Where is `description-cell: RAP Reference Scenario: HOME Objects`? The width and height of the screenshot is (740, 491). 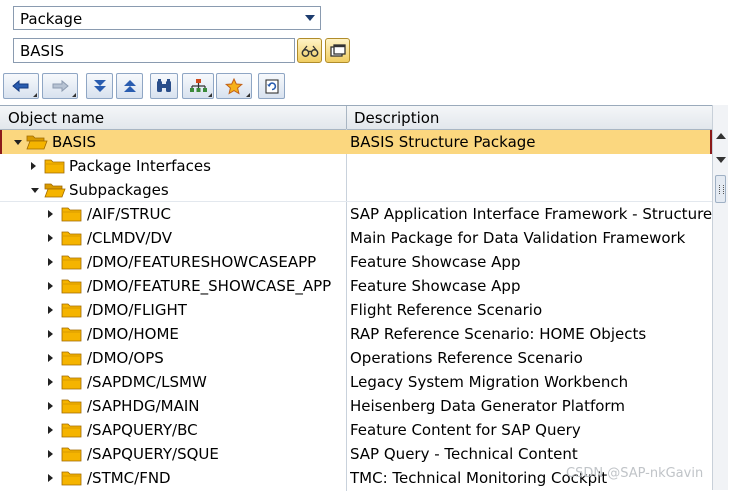 description-cell: RAP Reference Scenario: HOME Objects is located at coordinates (498, 334).